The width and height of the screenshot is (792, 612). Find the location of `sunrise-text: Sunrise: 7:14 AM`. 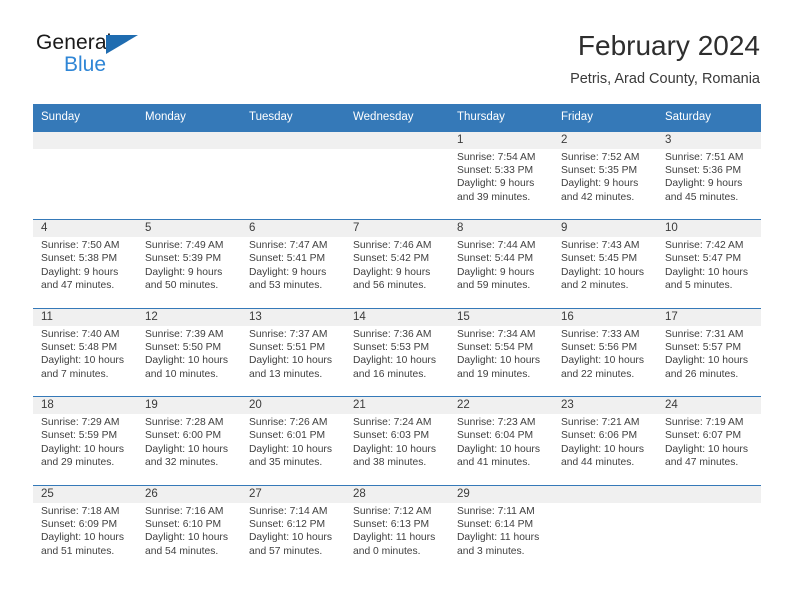

sunrise-text: Sunrise: 7:14 AM is located at coordinates (288, 511).